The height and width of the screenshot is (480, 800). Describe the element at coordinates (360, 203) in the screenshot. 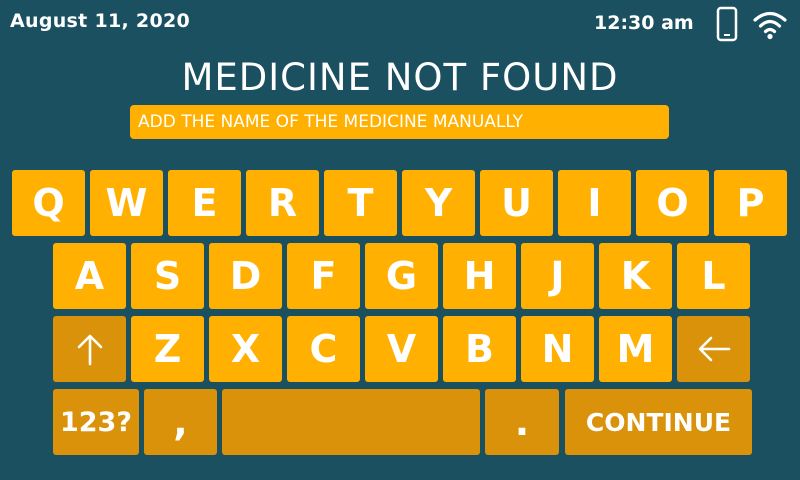

I see `key-t: T` at that location.